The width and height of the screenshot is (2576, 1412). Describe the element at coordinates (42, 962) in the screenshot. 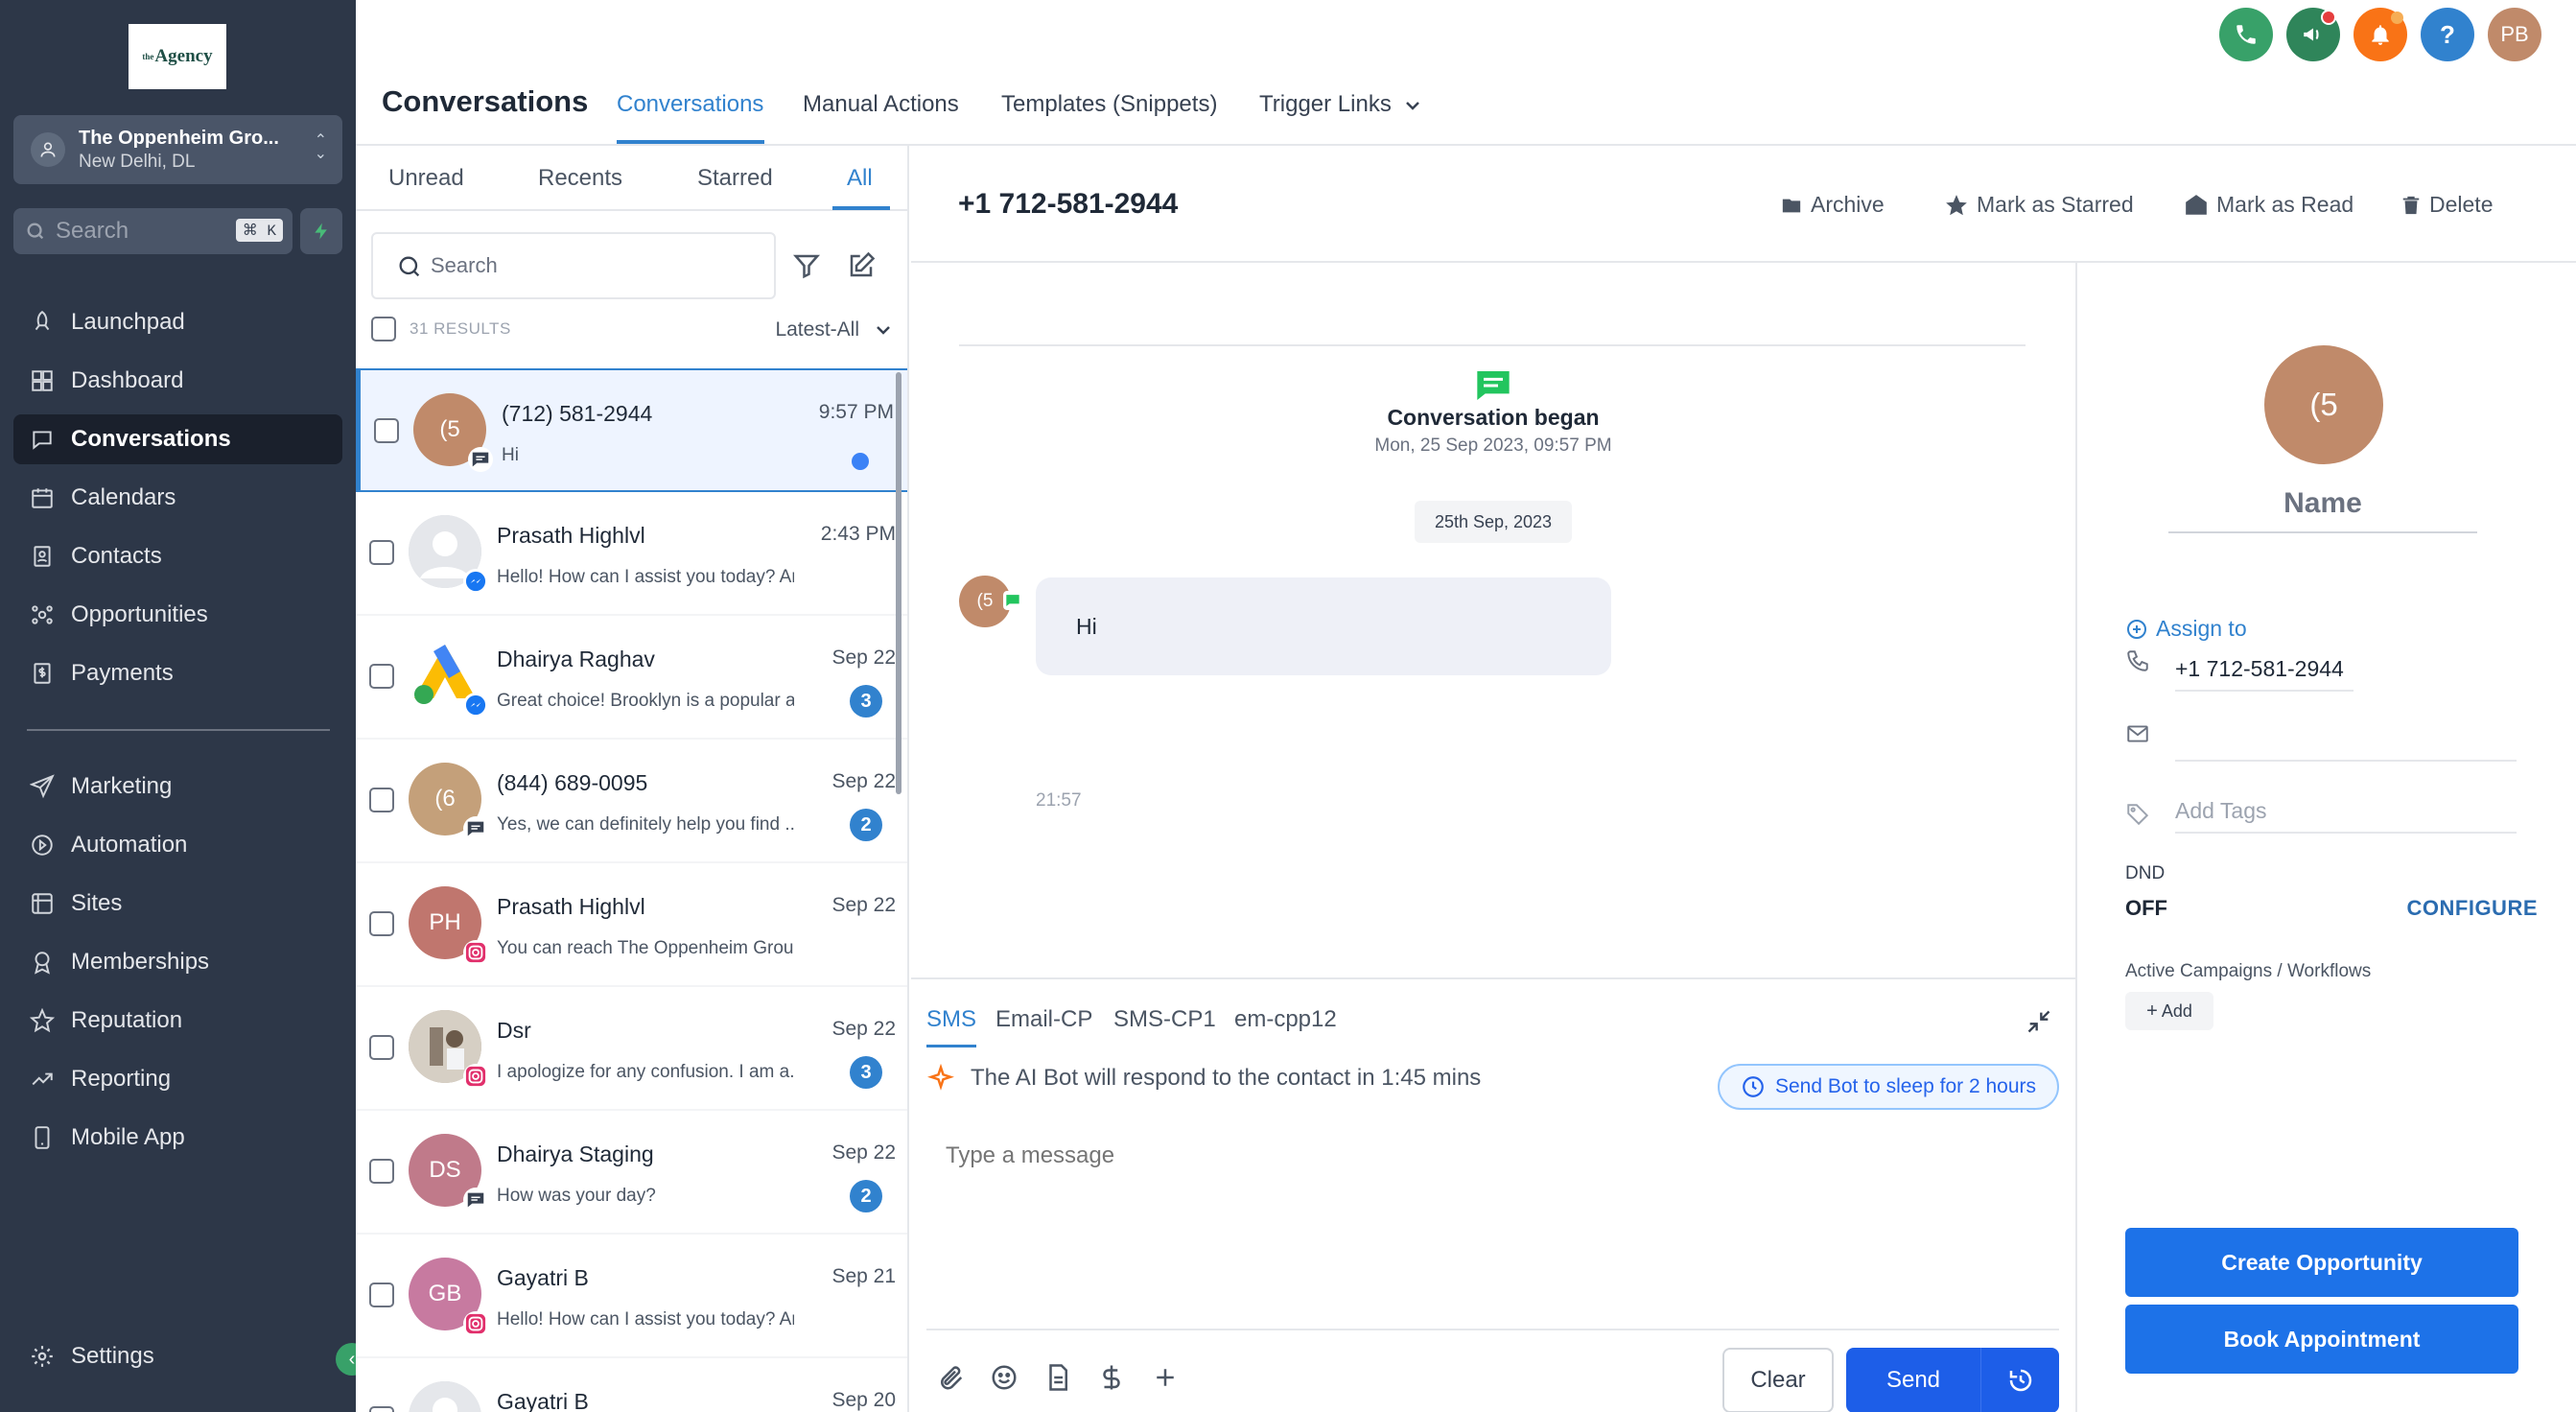

I see `award-icon` at that location.